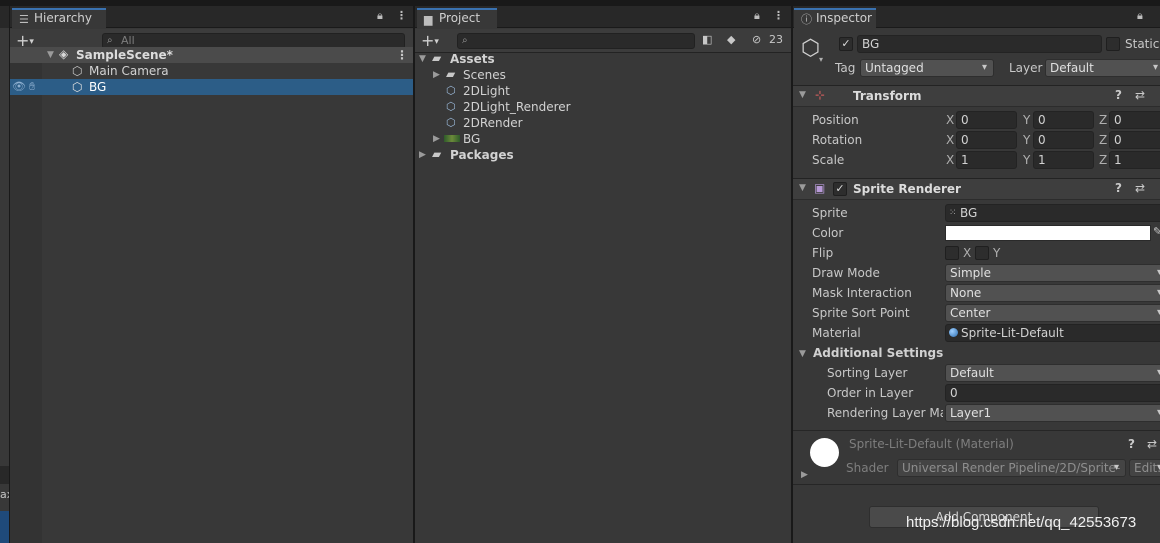 The height and width of the screenshot is (543, 1160). Describe the element at coordinates (1052, 393) in the screenshot. I see `order-in-layer-field: 0` at that location.